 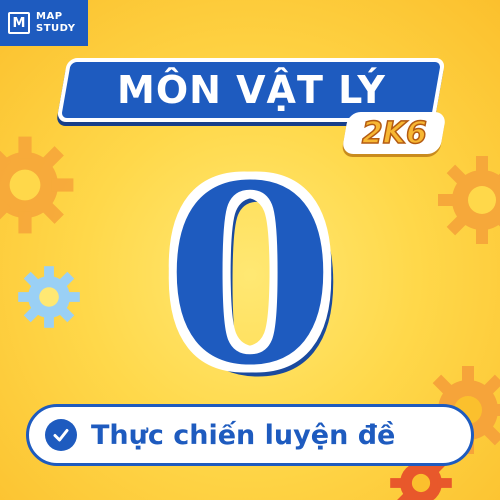 I want to click on year-badge-label: 2K6, so click(x=394, y=133).